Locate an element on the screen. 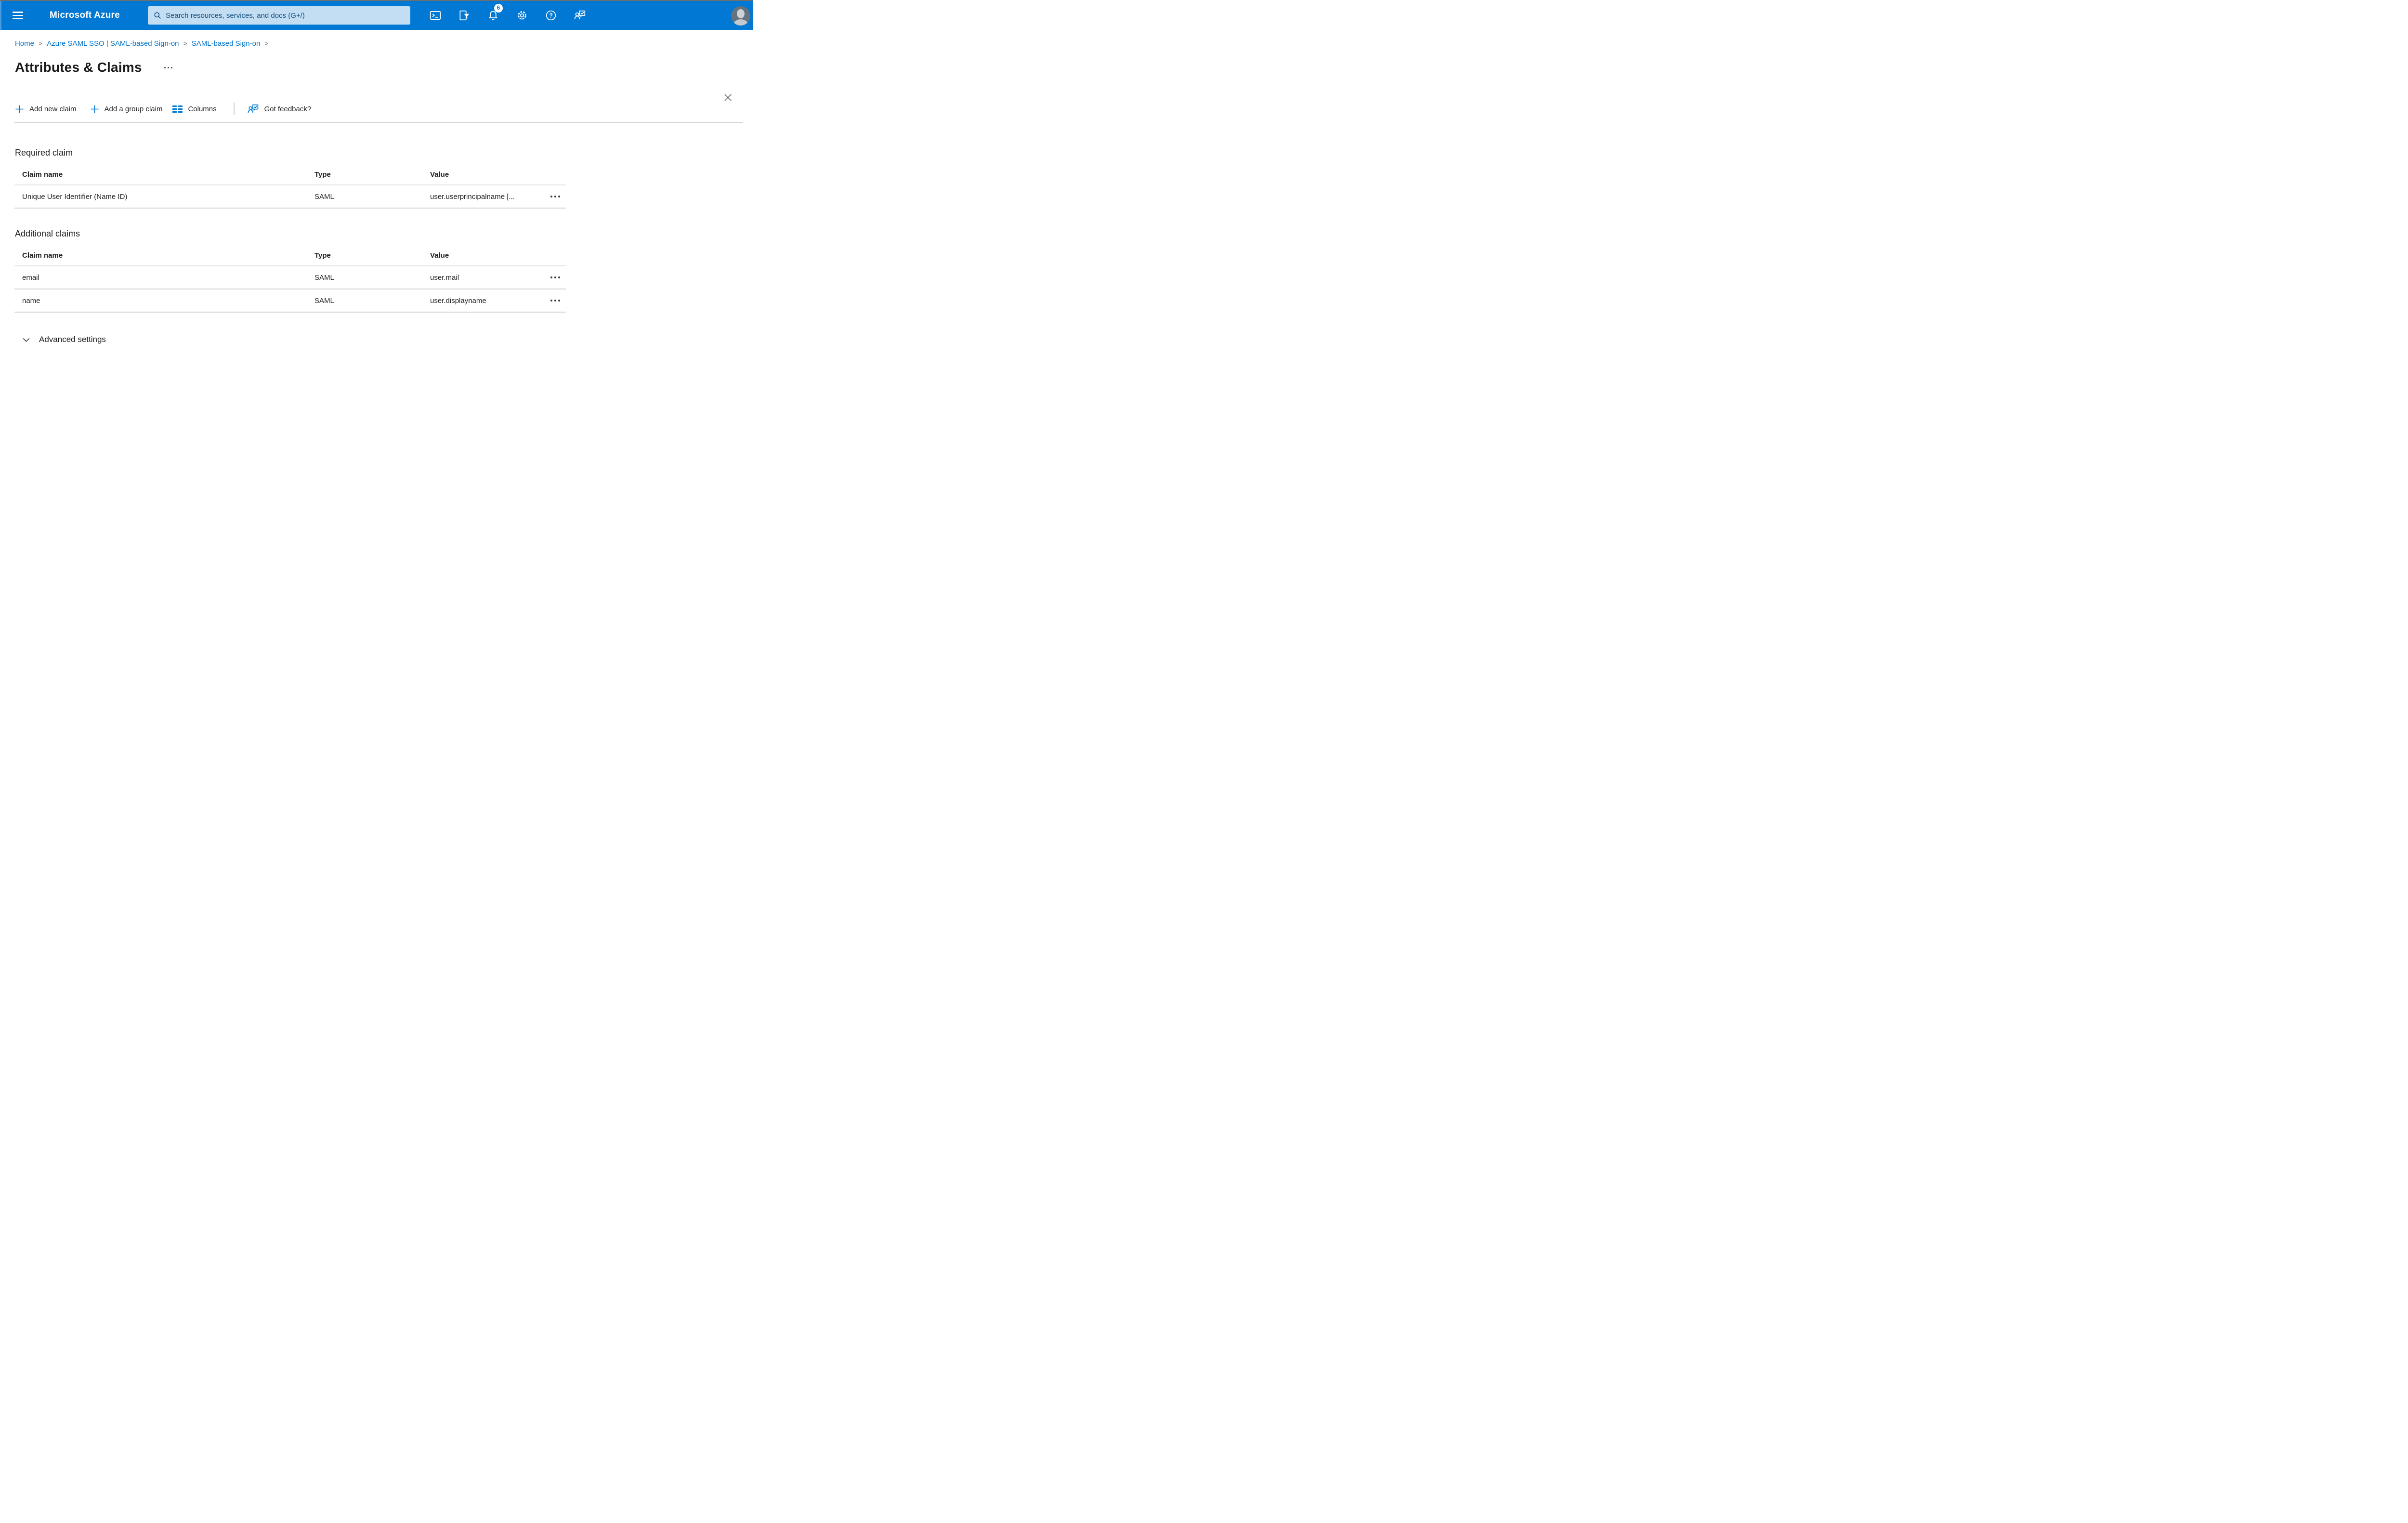  avatar-body is located at coordinates (740, 22).